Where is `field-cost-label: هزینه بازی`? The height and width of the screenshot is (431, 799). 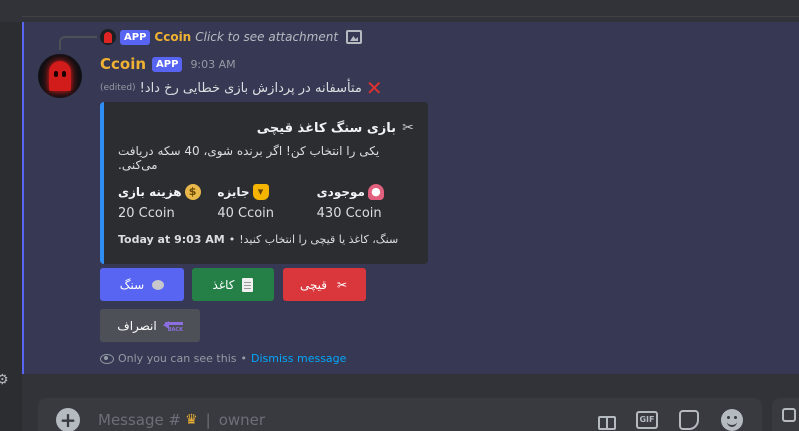 field-cost-label: هزینه بازی is located at coordinates (150, 192).